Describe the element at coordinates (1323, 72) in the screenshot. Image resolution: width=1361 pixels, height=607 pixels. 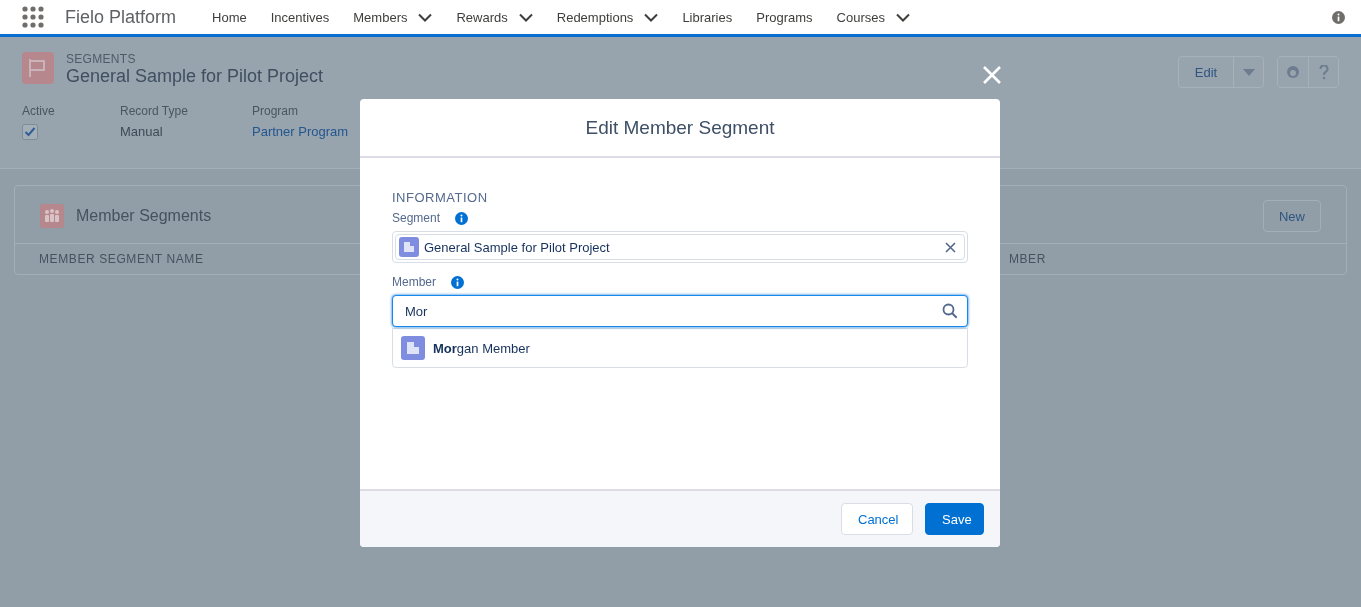
I see `help-icon` at that location.